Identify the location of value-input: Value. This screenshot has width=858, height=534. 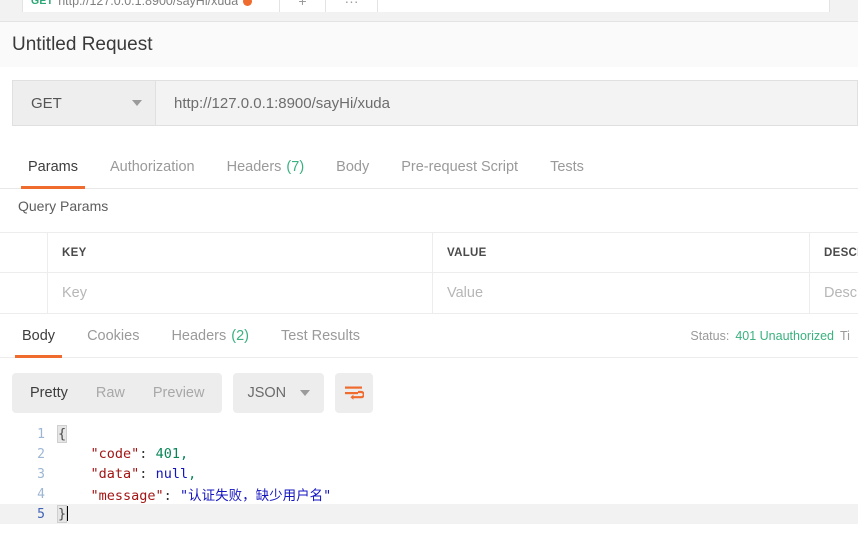
(621, 293).